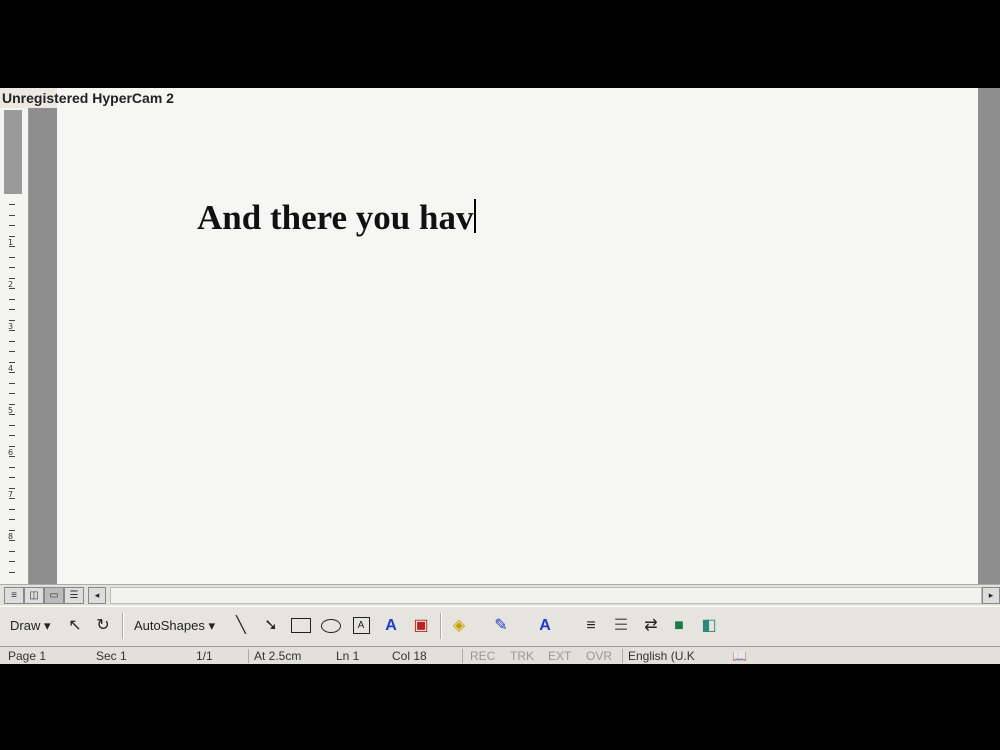 This screenshot has width=1000, height=750. I want to click on status-page-count: 1/1, so click(204, 656).